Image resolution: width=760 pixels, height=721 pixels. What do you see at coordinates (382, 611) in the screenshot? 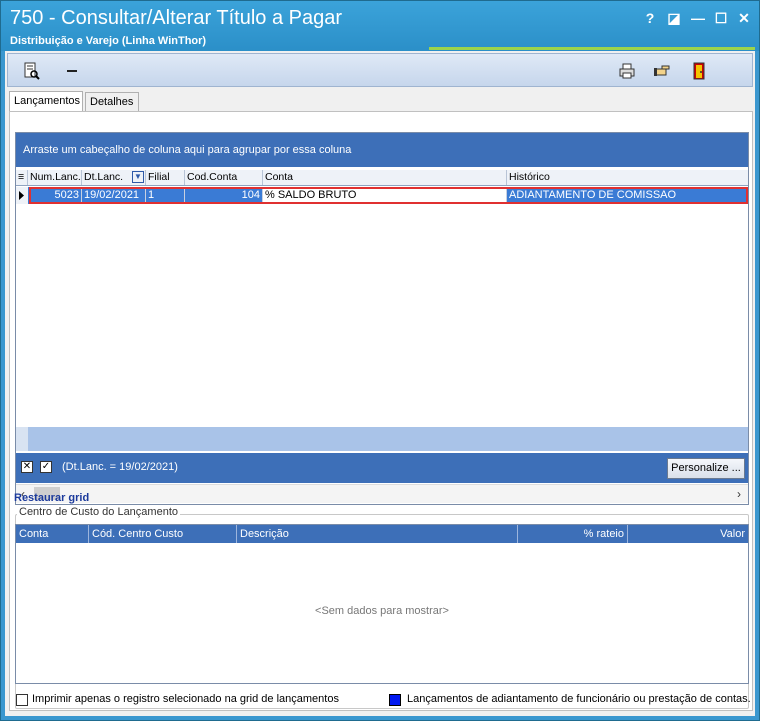
I see `empty-state-text: <Sem dados para mostrar>` at bounding box center [382, 611].